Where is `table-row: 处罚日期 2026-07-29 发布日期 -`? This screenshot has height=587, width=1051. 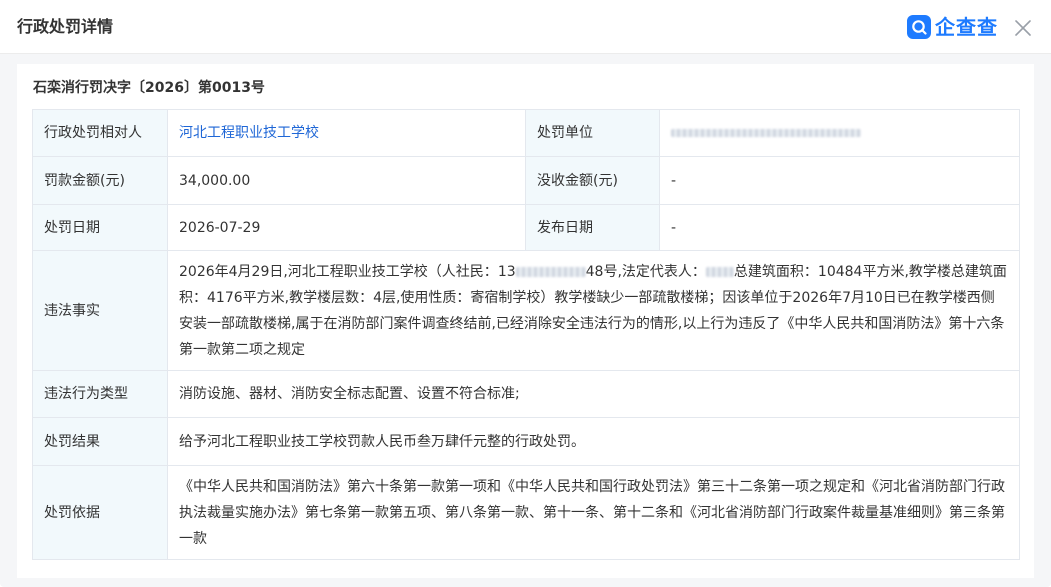
table-row: 处罚日期 2026-07-29 发布日期 - is located at coordinates (526, 227).